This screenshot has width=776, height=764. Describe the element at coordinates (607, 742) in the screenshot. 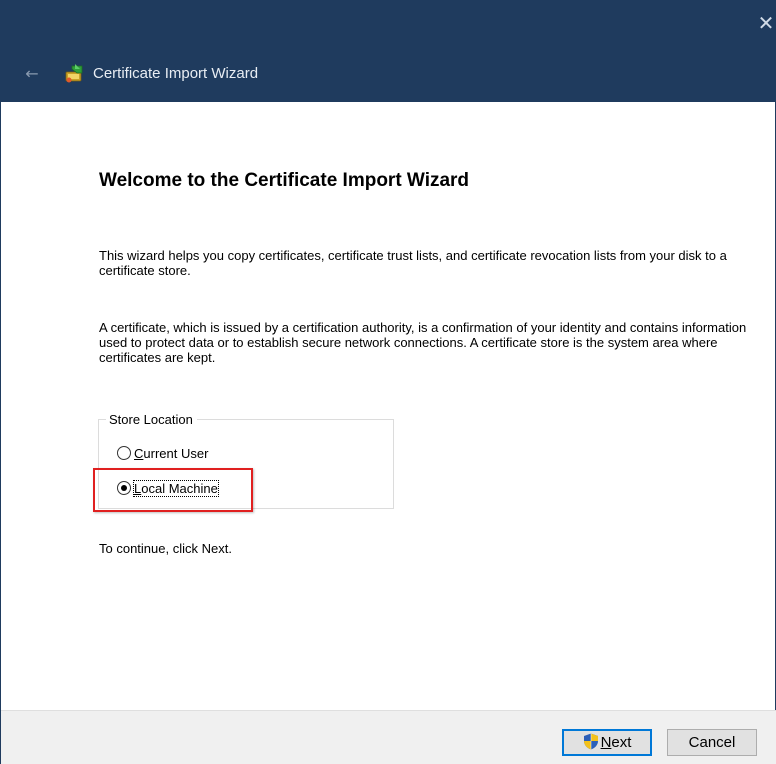

I see `next-button: Next` at that location.